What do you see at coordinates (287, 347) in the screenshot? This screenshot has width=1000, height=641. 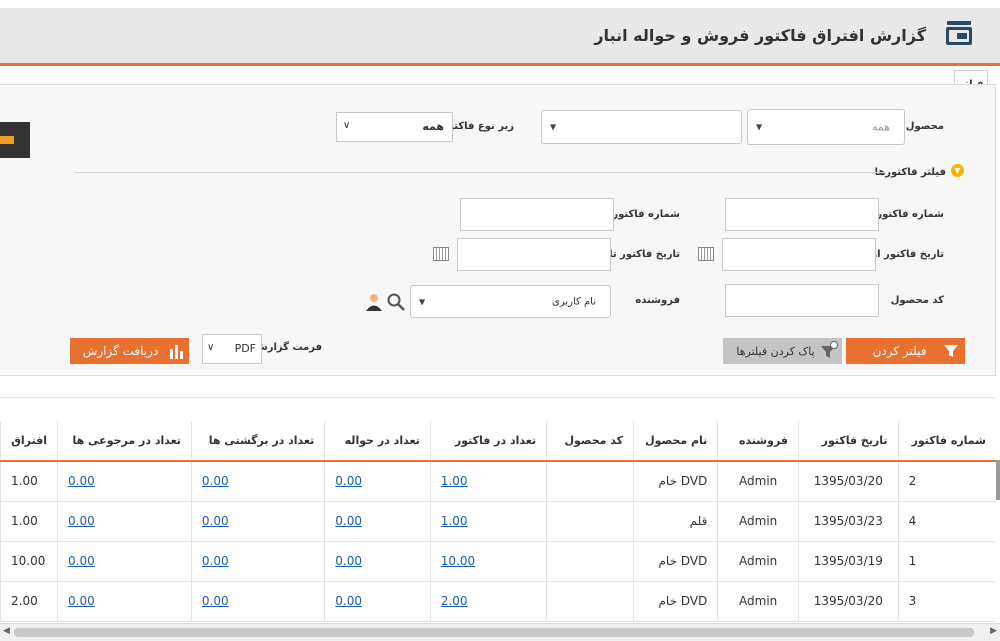 I see `format-label: فرمت گزارش` at bounding box center [287, 347].